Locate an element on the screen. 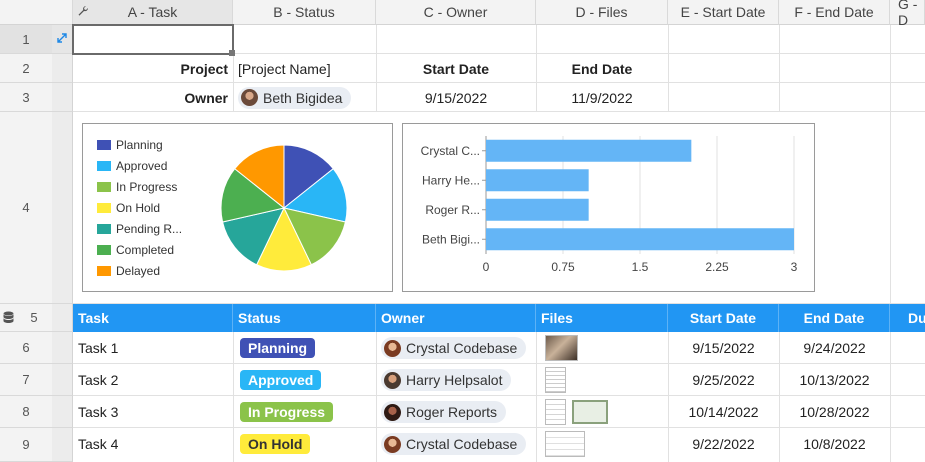 The width and height of the screenshot is (925, 462). column-header-b: B - Status is located at coordinates (304, 12).